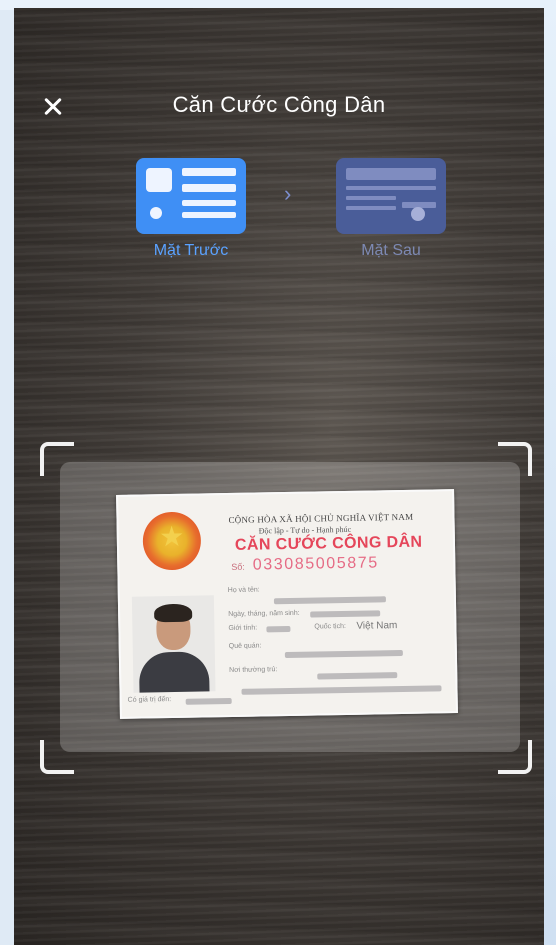 The width and height of the screenshot is (556, 945). I want to click on page-title: Căn Cước Công Dân, so click(279, 104).